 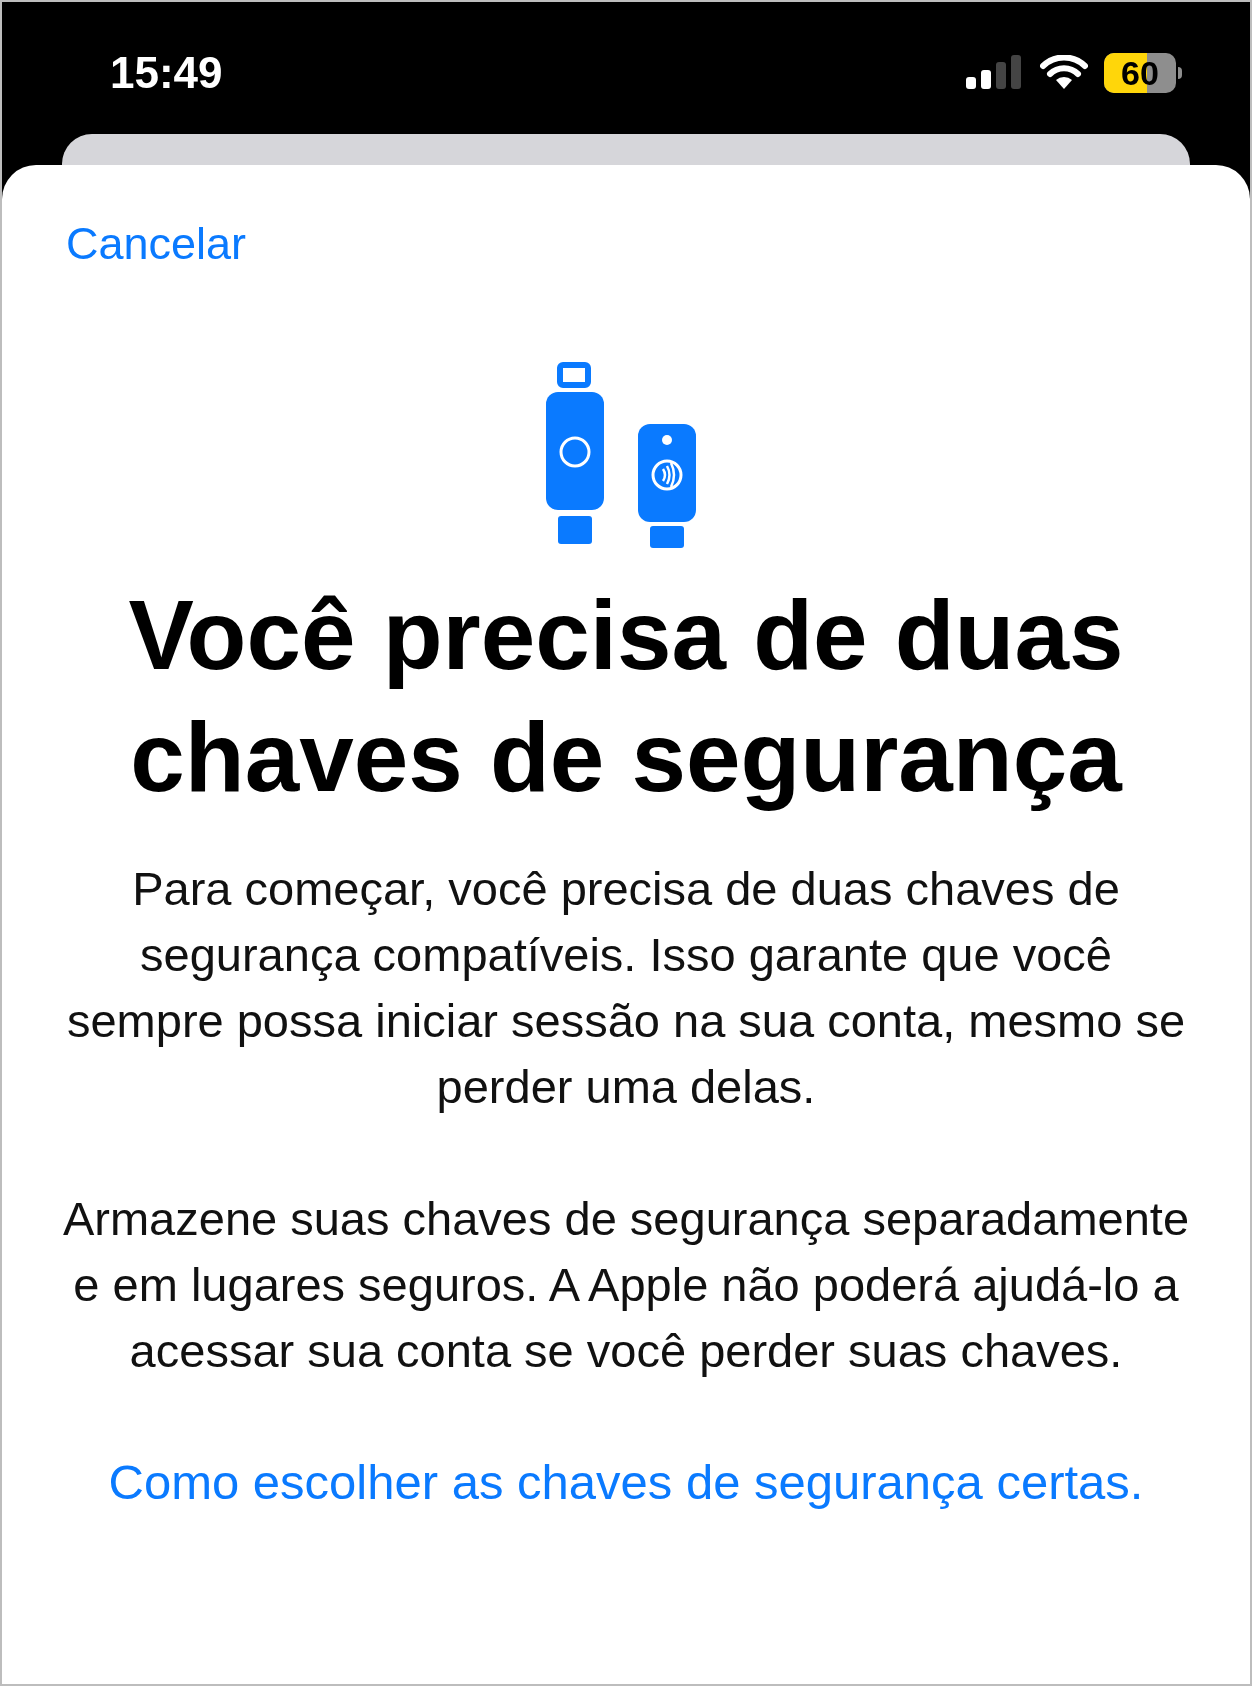 I want to click on body-paragraph: Para começar, você precisa de duas chaves de segurança compatíveis. Isso garante que você sempre possa iniciar sessão na sua conta, mesmo se perder uma delas., so click(x=626, y=988).